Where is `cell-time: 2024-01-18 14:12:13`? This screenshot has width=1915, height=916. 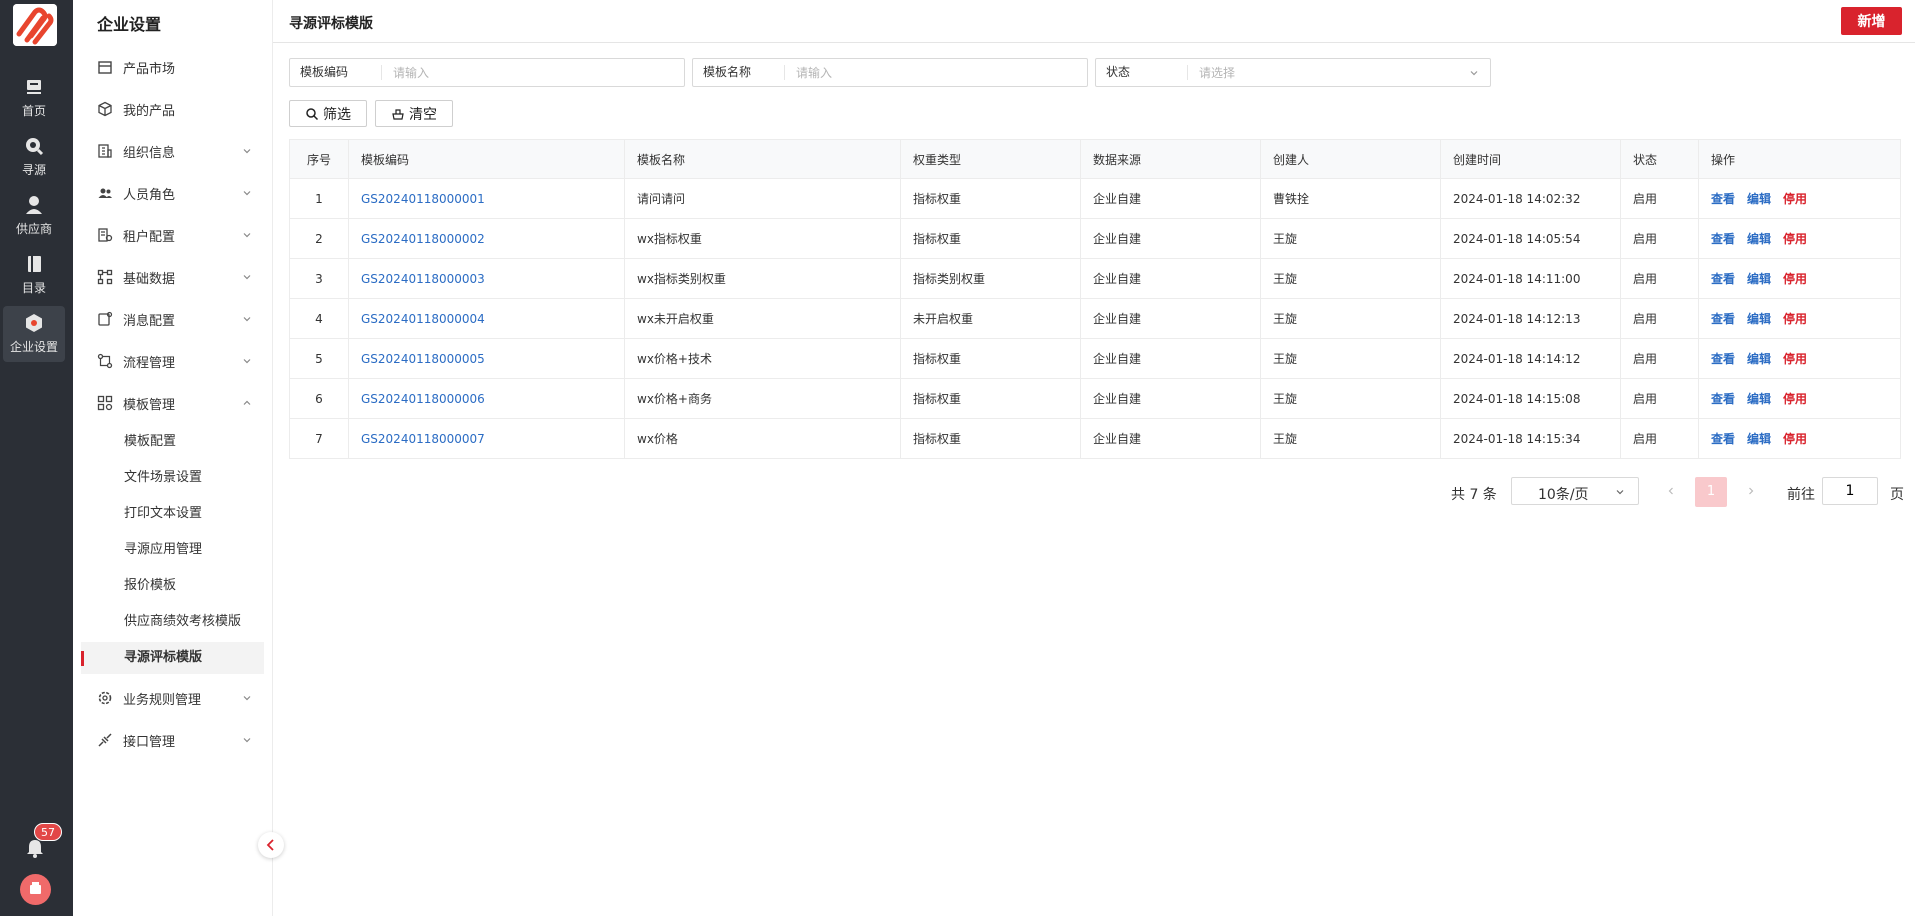
cell-time: 2024-01-18 14:12:13 is located at coordinates (1530, 318).